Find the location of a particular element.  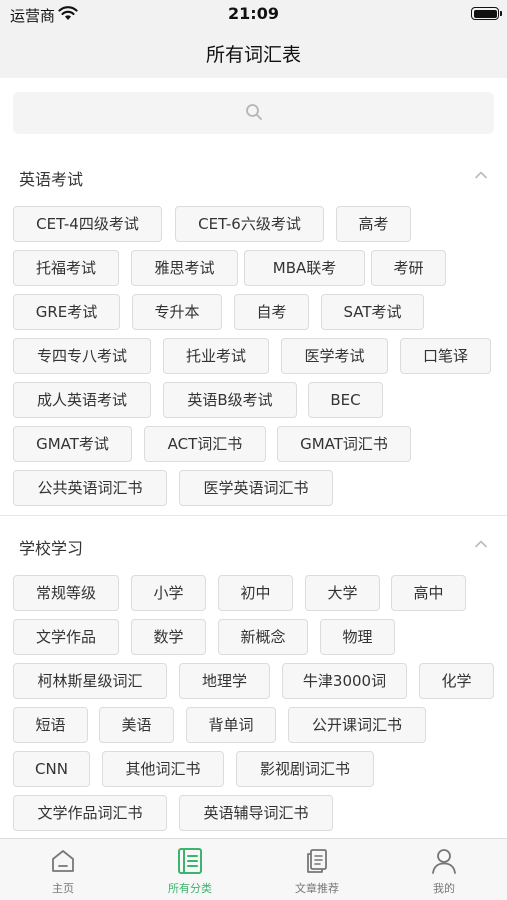

tag-item: 文学作品词汇书 is located at coordinates (90, 813).